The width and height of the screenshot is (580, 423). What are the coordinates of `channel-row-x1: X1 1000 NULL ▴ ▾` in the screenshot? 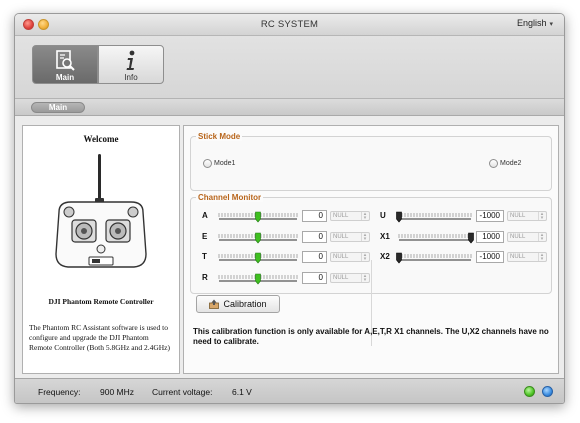 It's located at (464, 237).